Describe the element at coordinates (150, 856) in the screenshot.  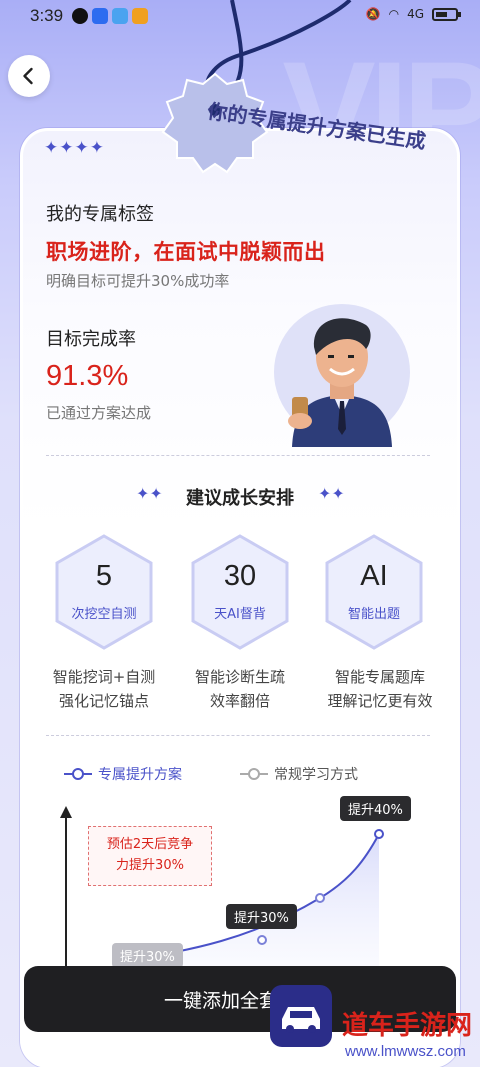
I see `forecast-note: 预估2天后竞争 力提升30%` at that location.